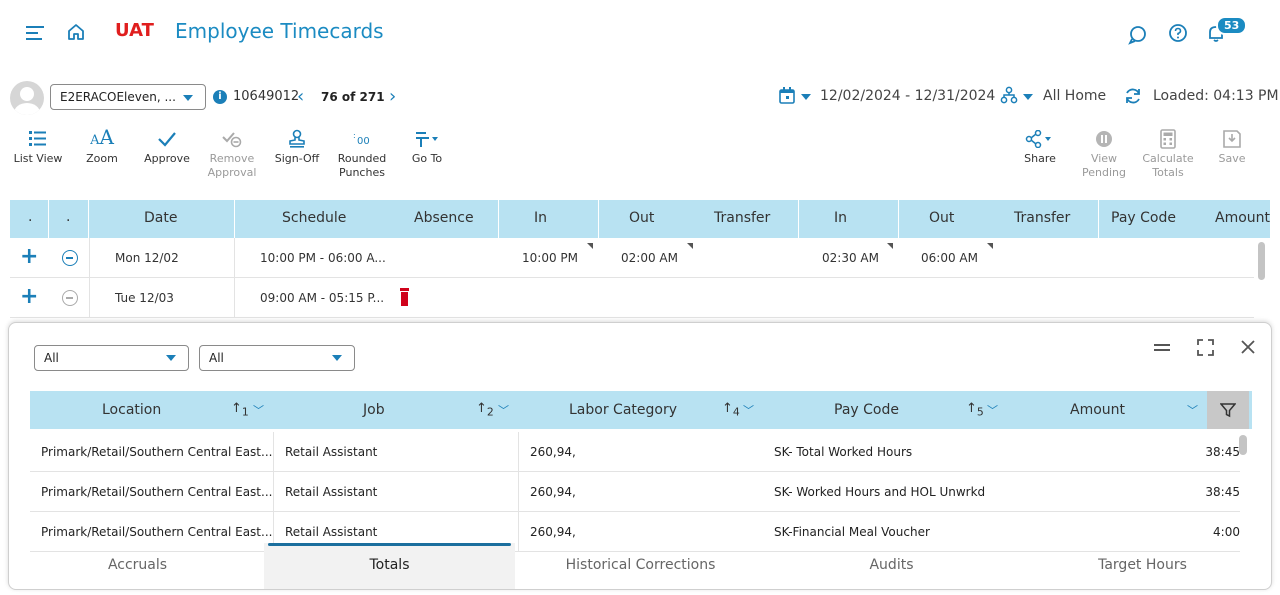  I want to click on cell-pay-code: SK- Worked Hours and HOL Unwrkd, so click(880, 492).